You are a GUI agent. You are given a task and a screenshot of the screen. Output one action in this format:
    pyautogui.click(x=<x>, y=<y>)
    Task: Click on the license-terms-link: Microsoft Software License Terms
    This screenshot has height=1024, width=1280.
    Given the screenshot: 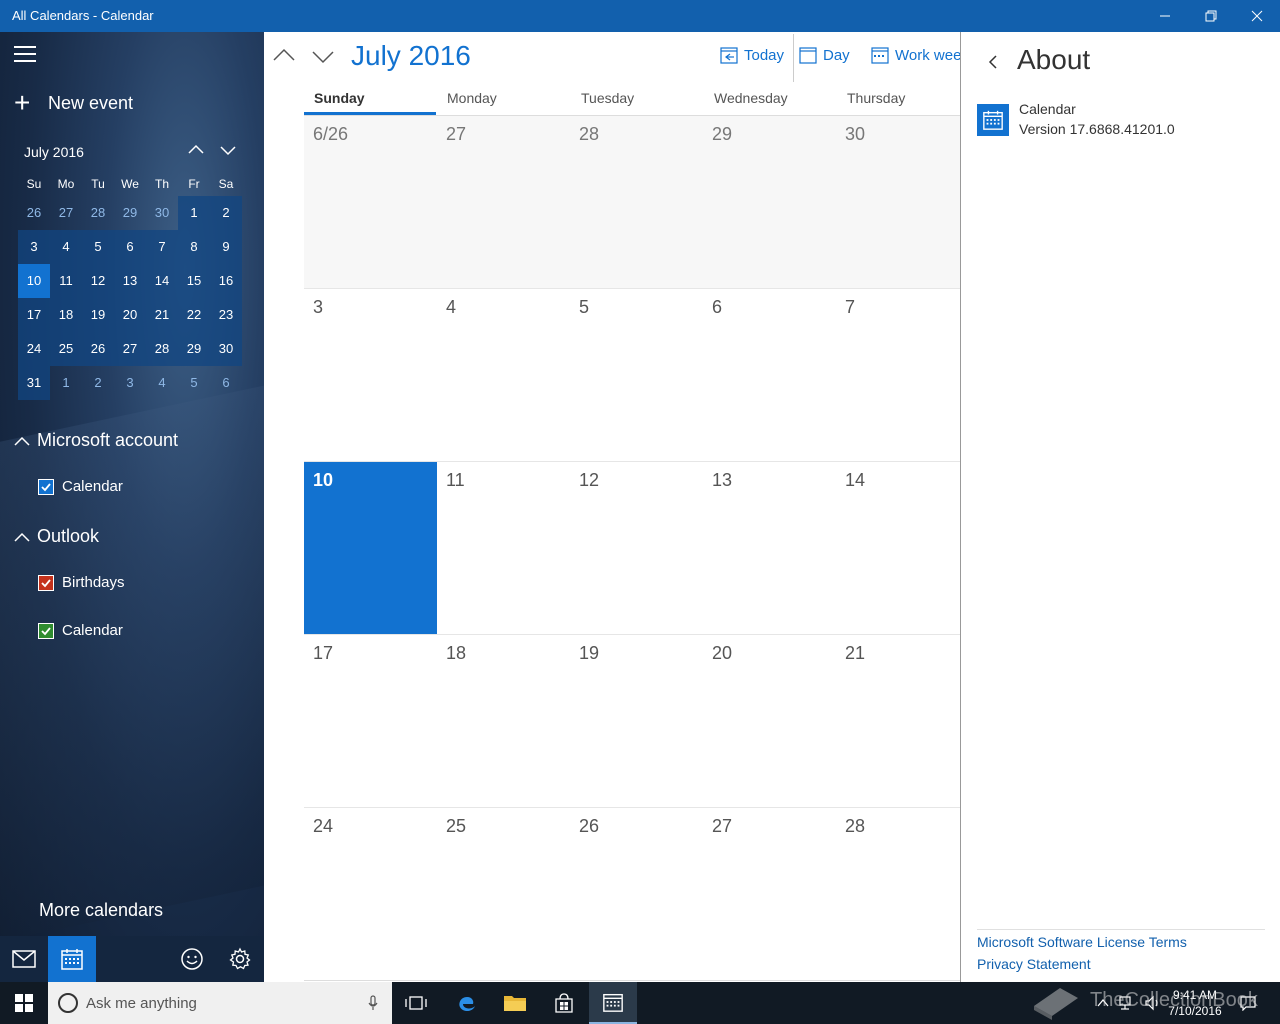 What is the action you would take?
    pyautogui.click(x=1082, y=942)
    